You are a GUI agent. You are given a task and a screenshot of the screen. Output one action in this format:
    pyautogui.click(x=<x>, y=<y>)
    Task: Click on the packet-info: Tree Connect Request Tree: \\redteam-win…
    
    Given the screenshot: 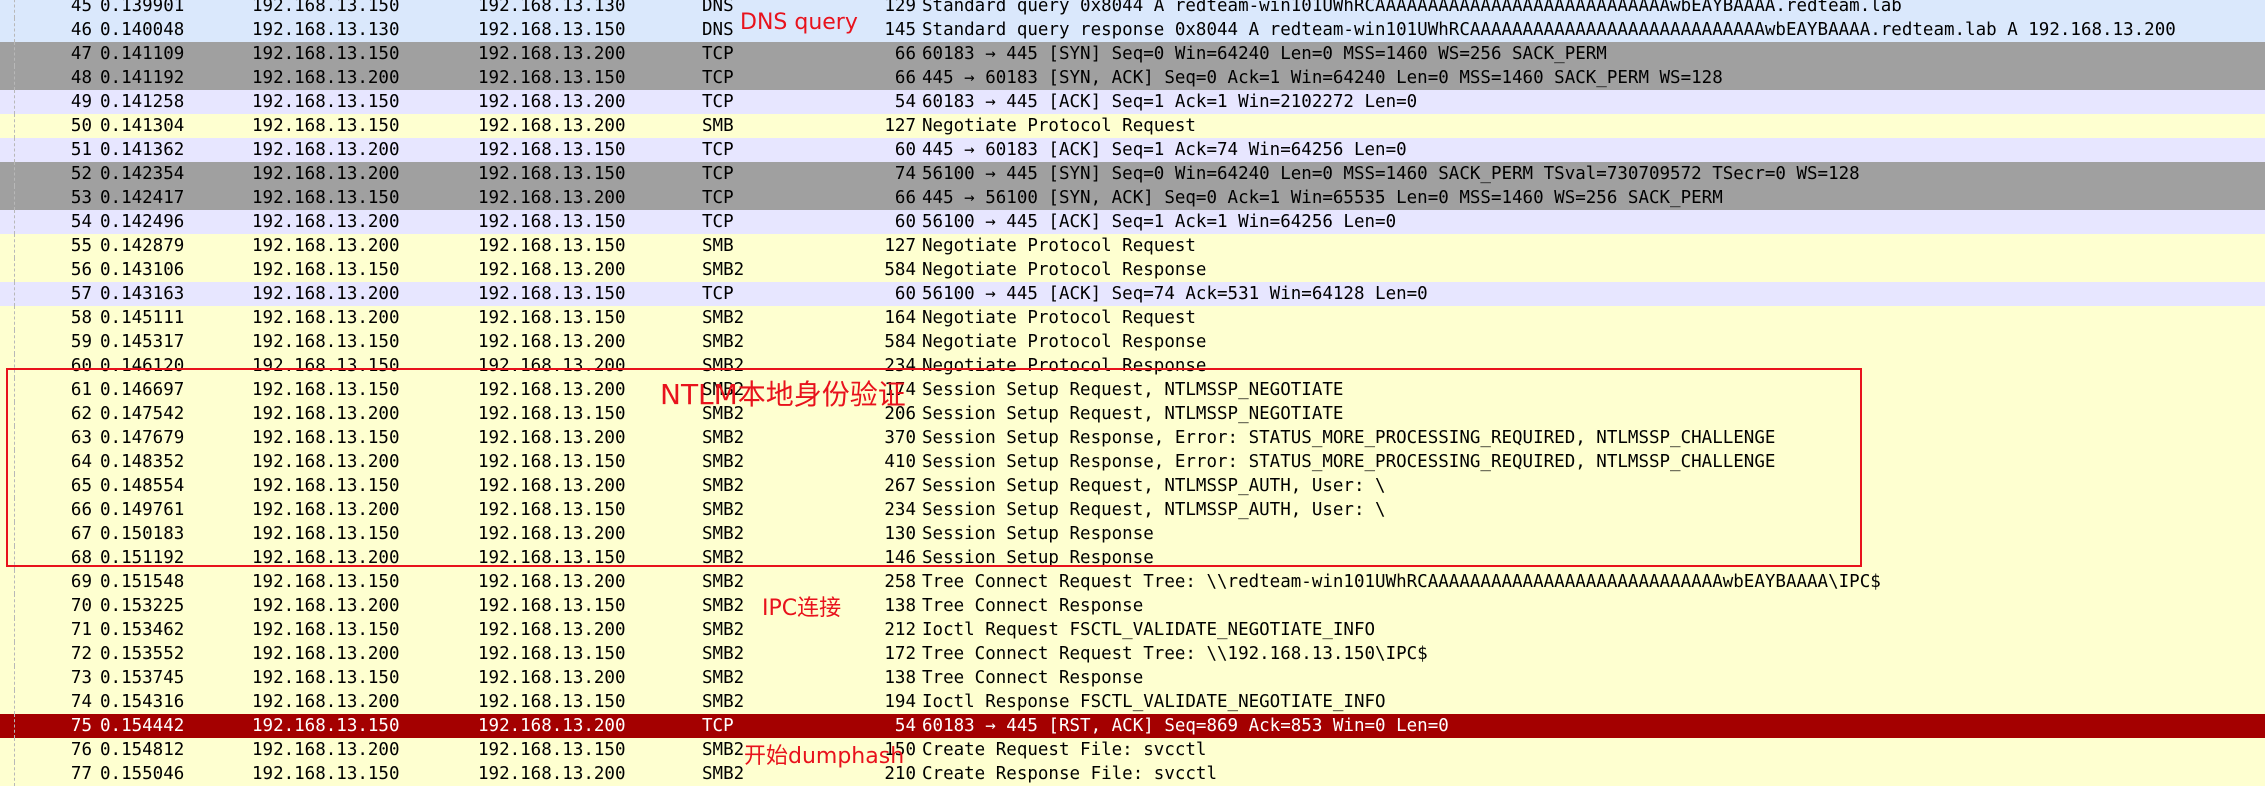 What is the action you would take?
    pyautogui.click(x=1401, y=582)
    